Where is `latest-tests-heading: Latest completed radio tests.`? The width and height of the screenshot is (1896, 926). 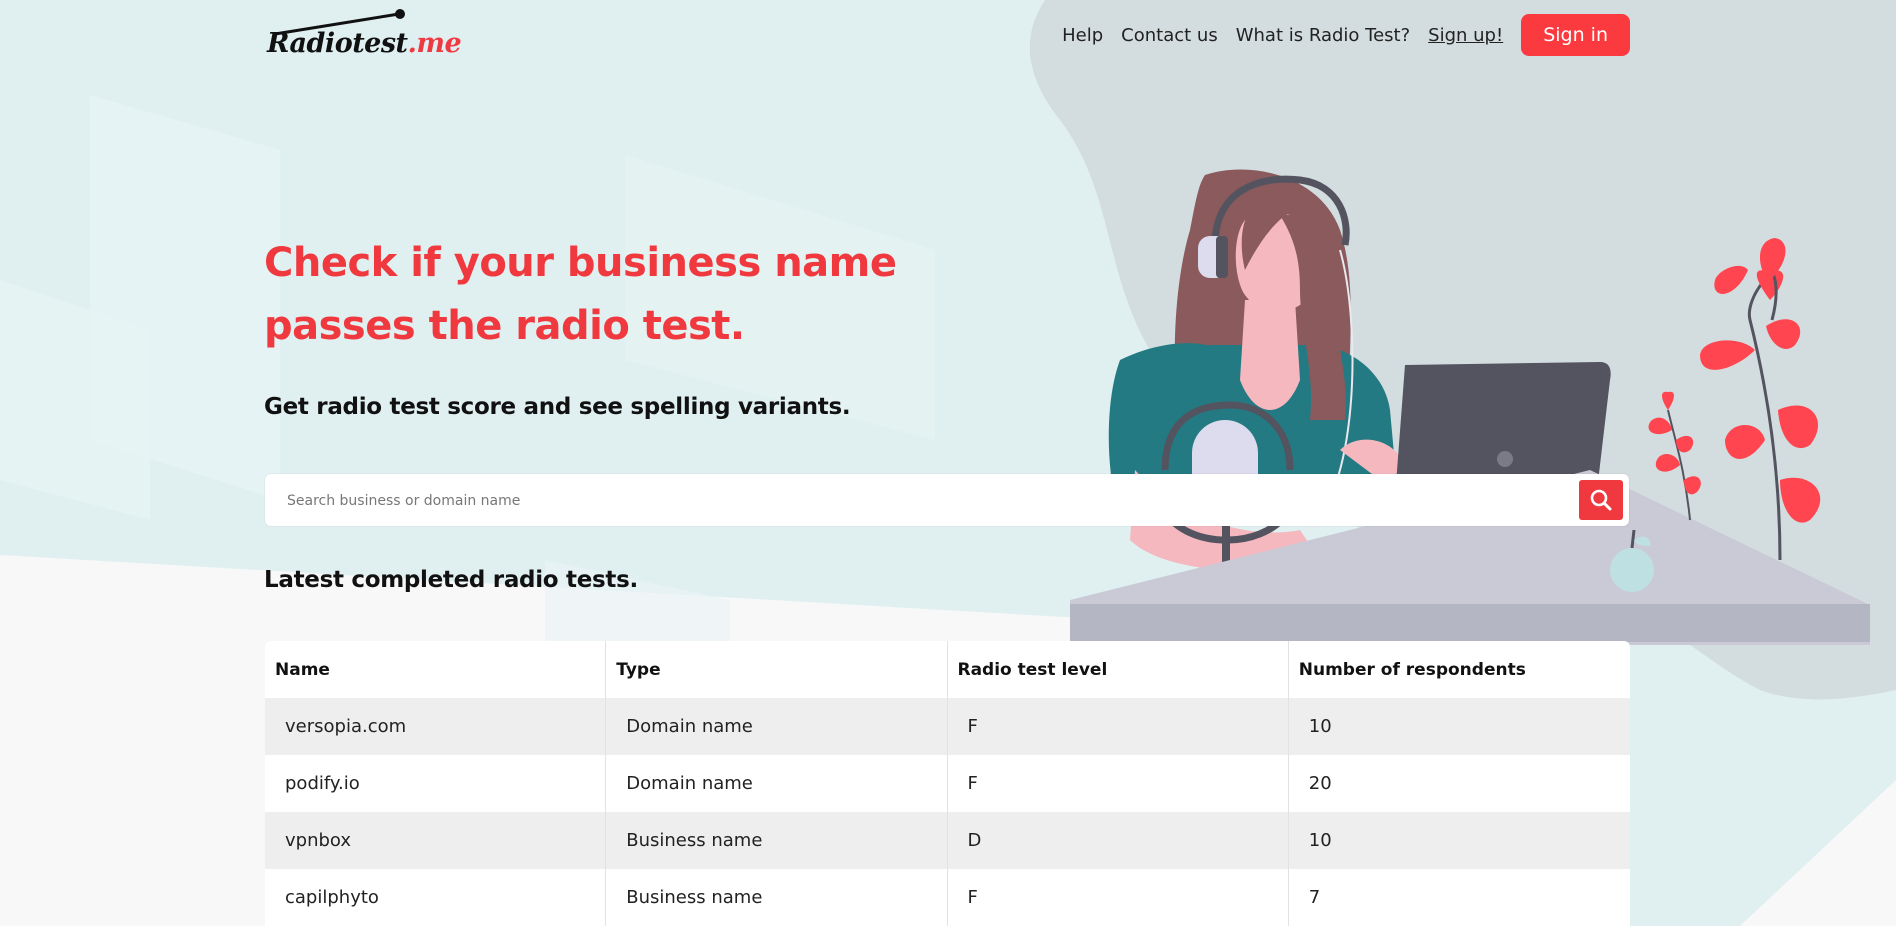
latest-tests-heading: Latest completed radio tests. is located at coordinates (451, 580).